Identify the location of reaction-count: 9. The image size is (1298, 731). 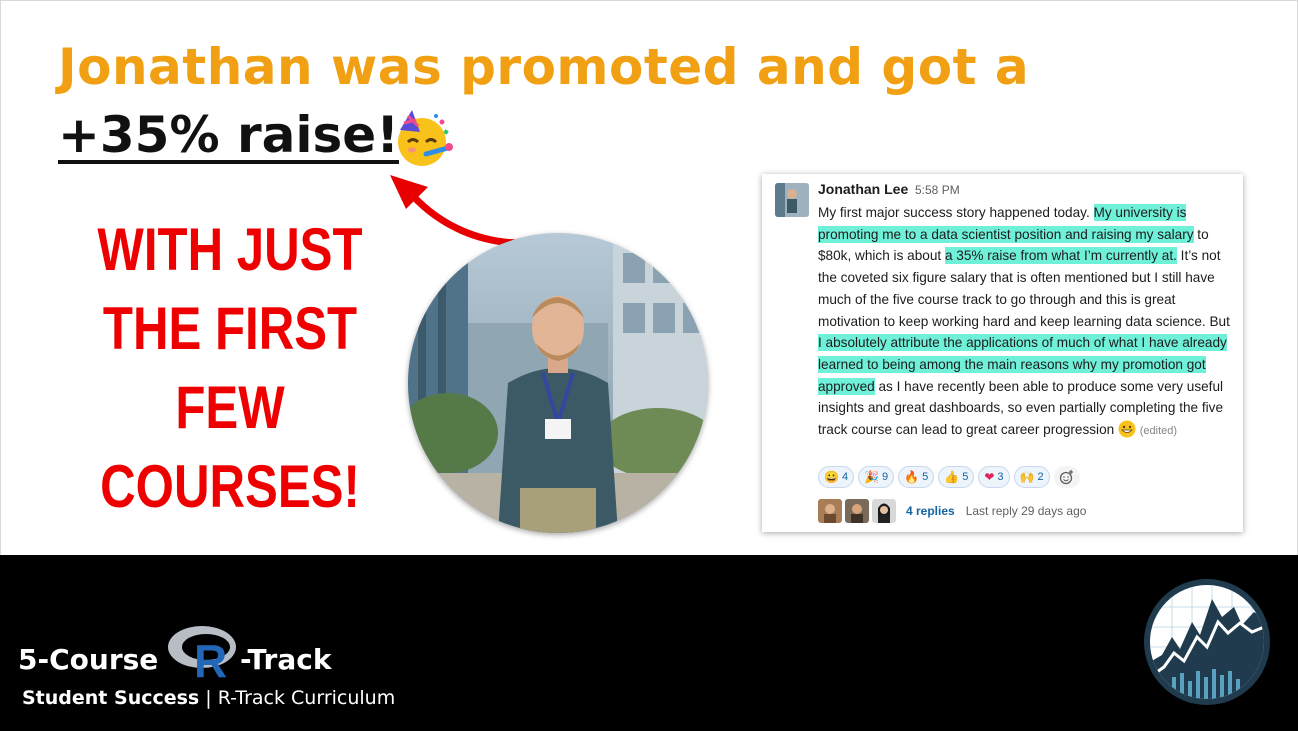
(885, 477).